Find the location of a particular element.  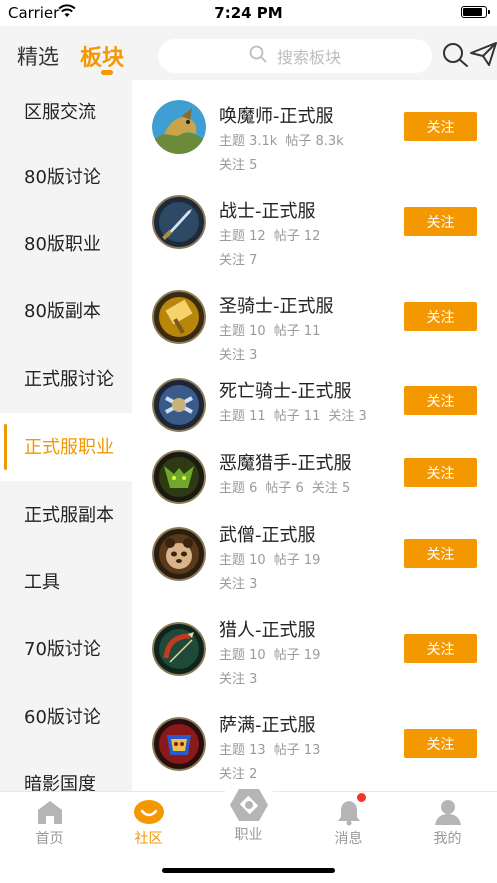

home-indicator is located at coordinates (248, 870).